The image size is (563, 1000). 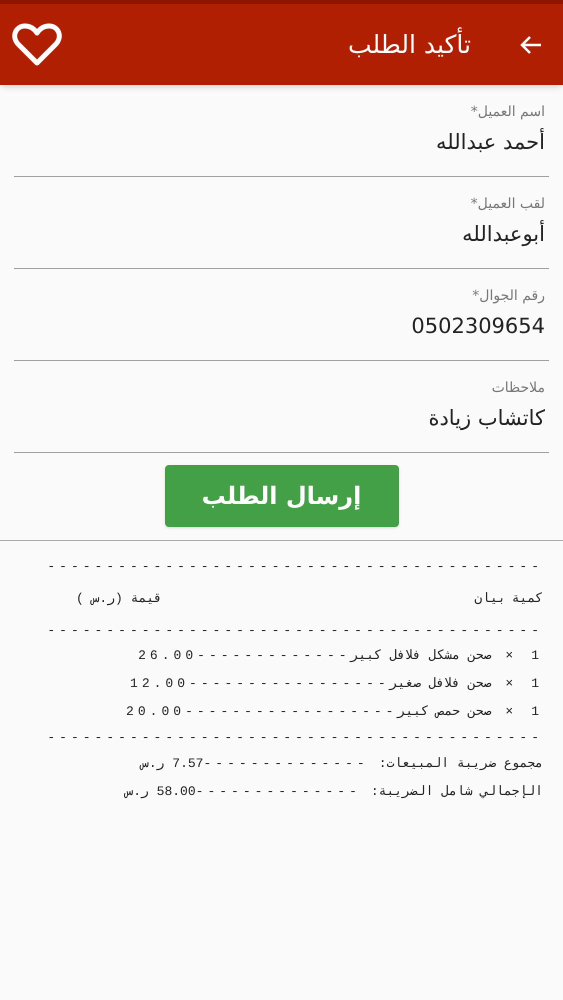 I want to click on item-dashes: -------------, so click(x=274, y=656).